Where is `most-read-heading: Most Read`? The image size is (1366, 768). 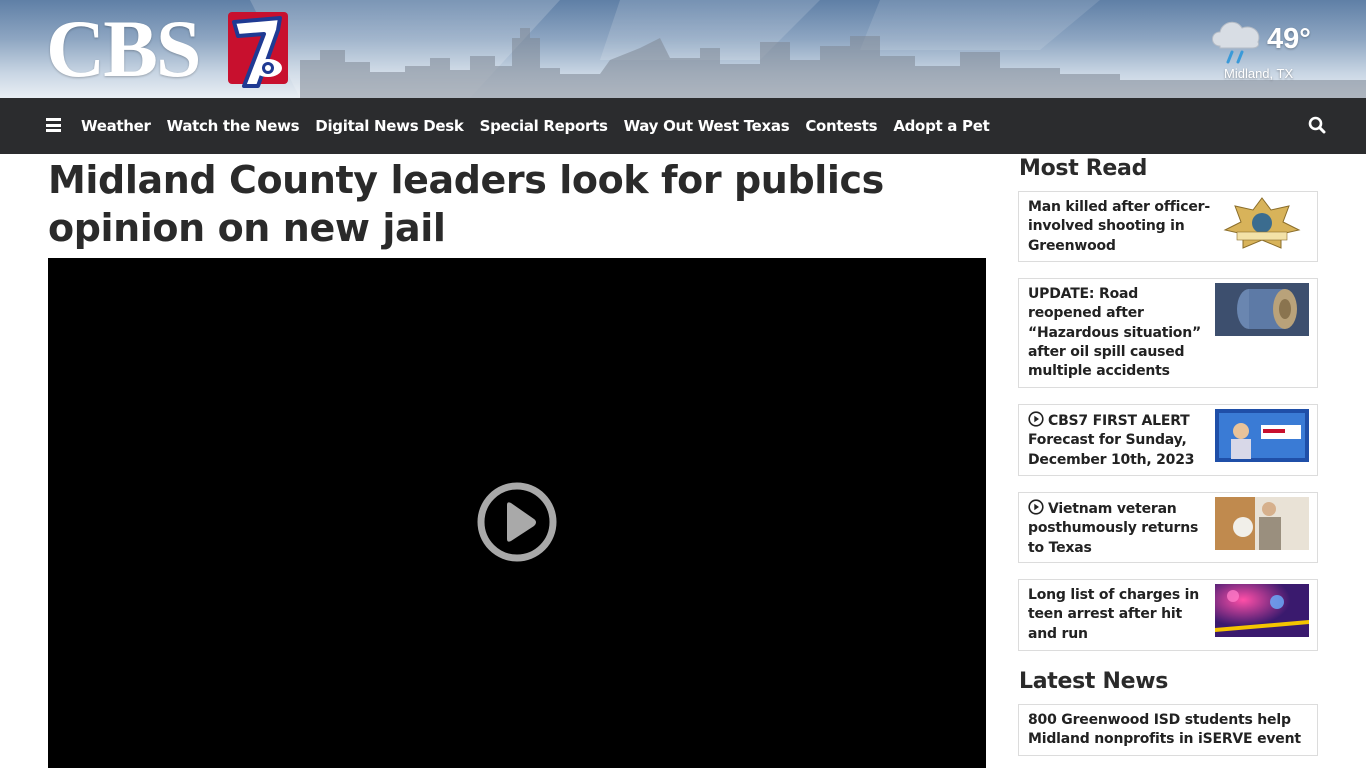 most-read-heading: Most Read is located at coordinates (1083, 168).